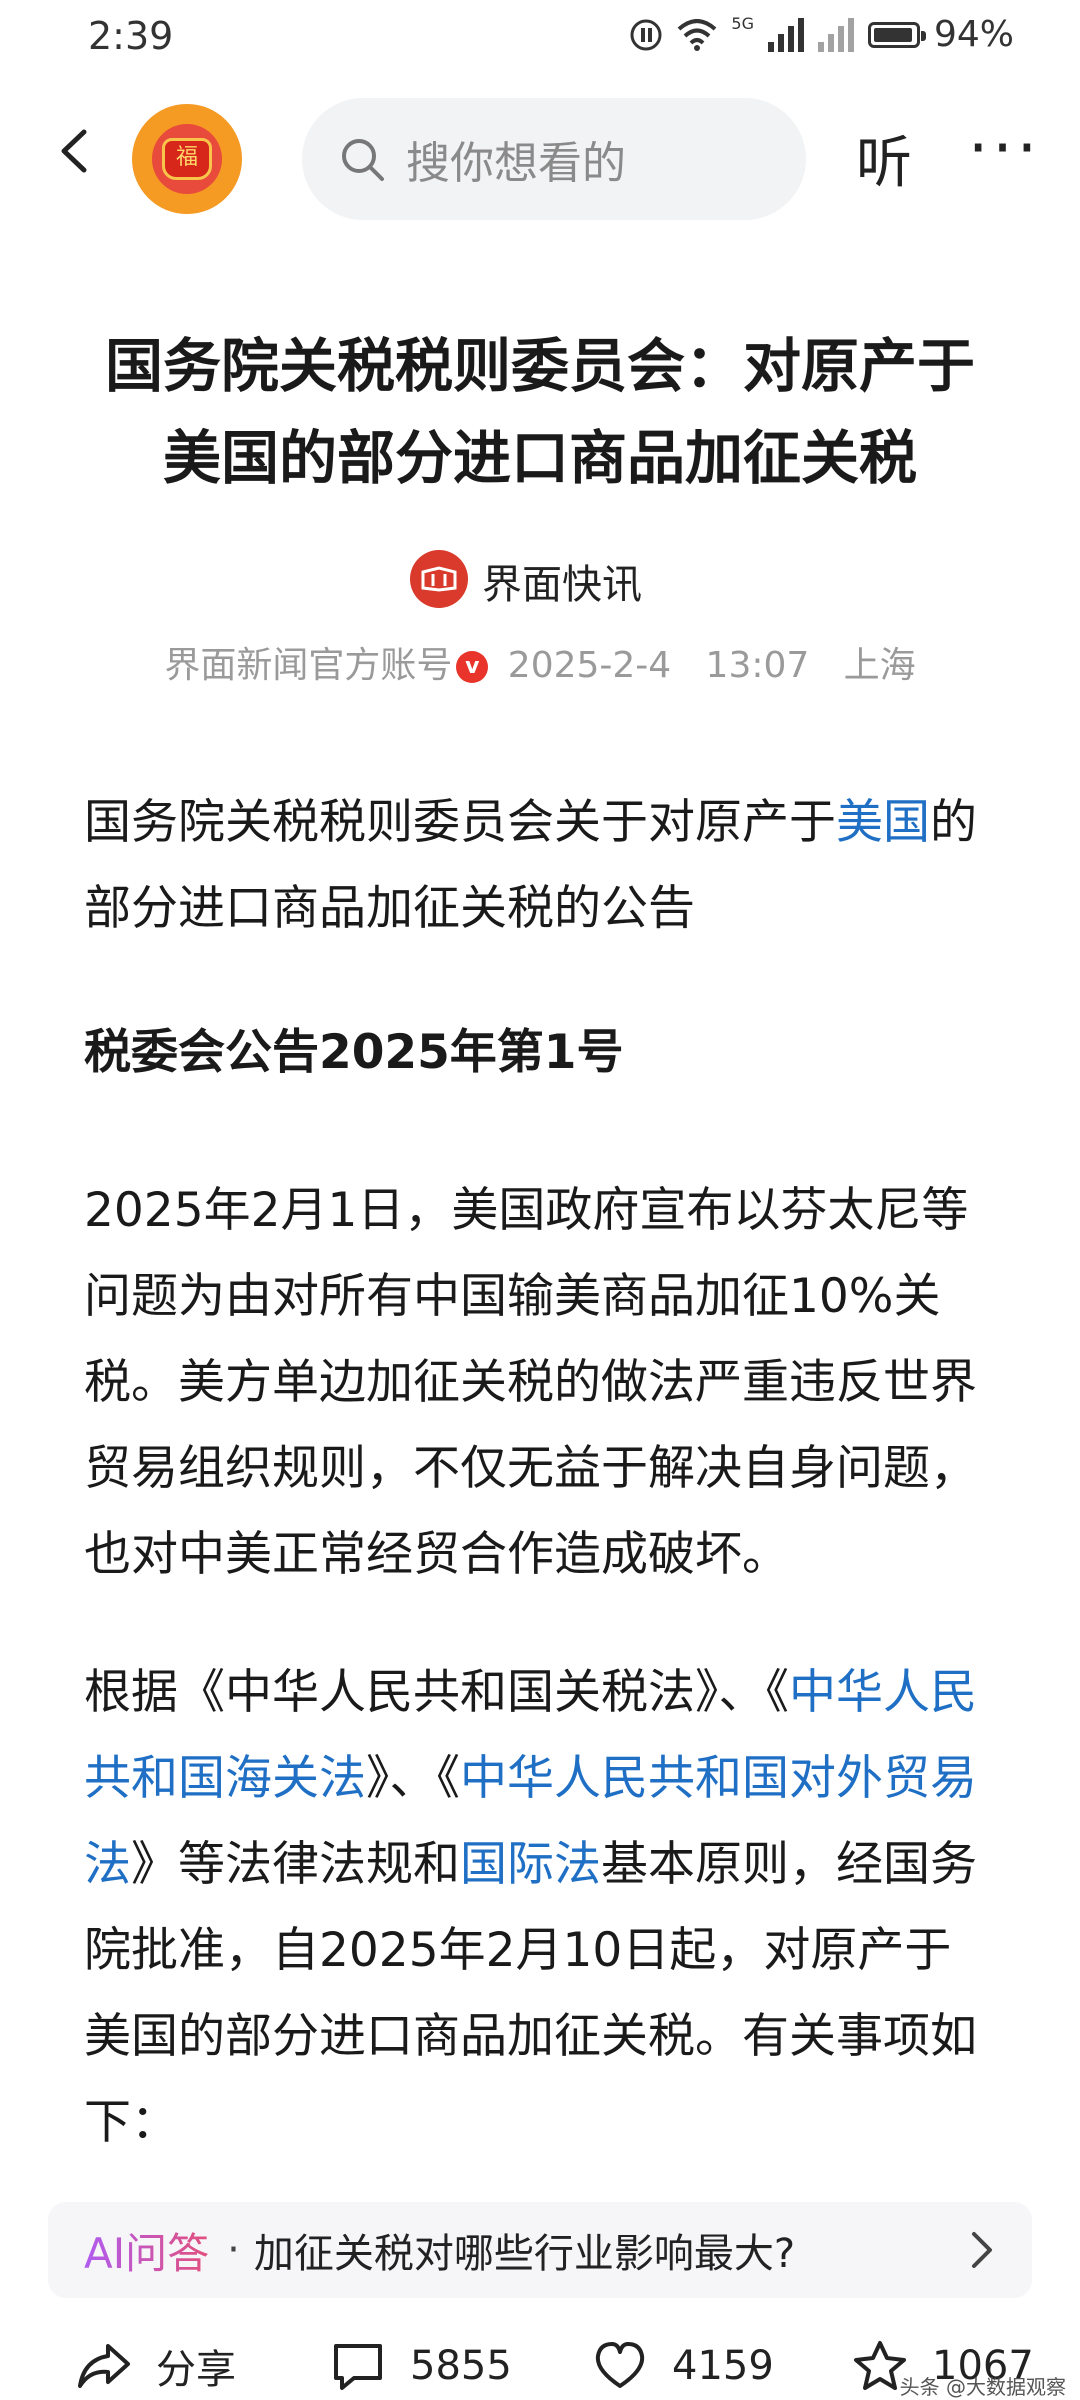 This screenshot has height=2400, width=1080. What do you see at coordinates (131, 36) in the screenshot?
I see `status-time: 2:39` at bounding box center [131, 36].